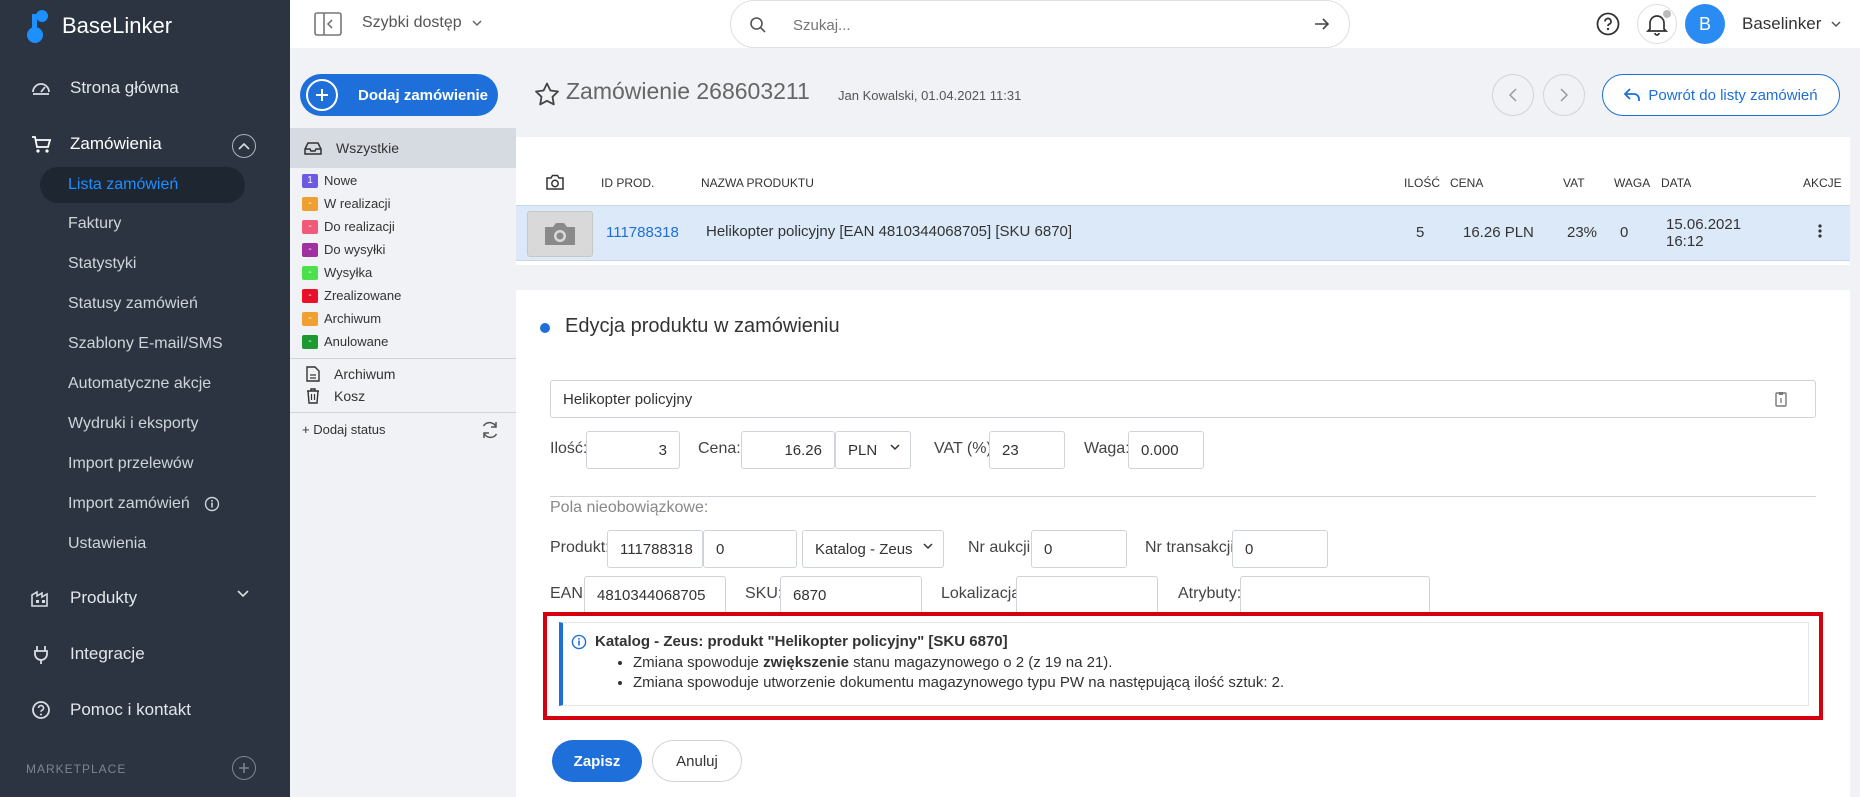 The height and width of the screenshot is (797, 1860). I want to click on back-to-orders-button: Powrót do listy zamówień, so click(1721, 95).